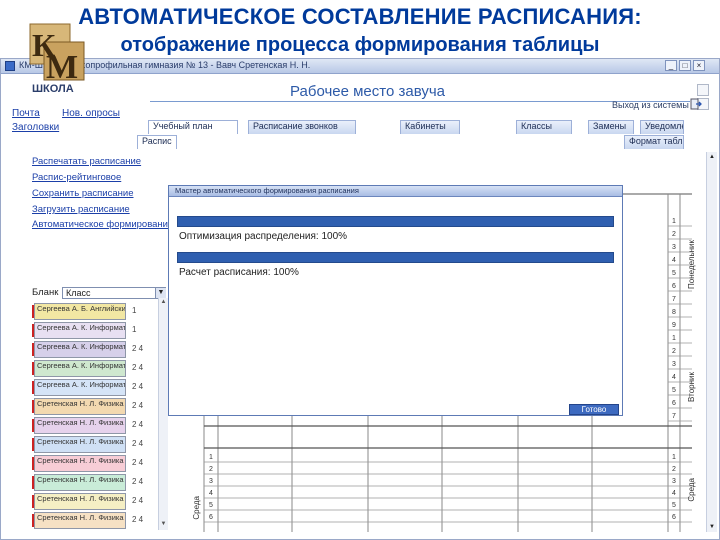  What do you see at coordinates (691, 490) in the screenshot?
I see `day-label-wednesday: Среда` at bounding box center [691, 490].